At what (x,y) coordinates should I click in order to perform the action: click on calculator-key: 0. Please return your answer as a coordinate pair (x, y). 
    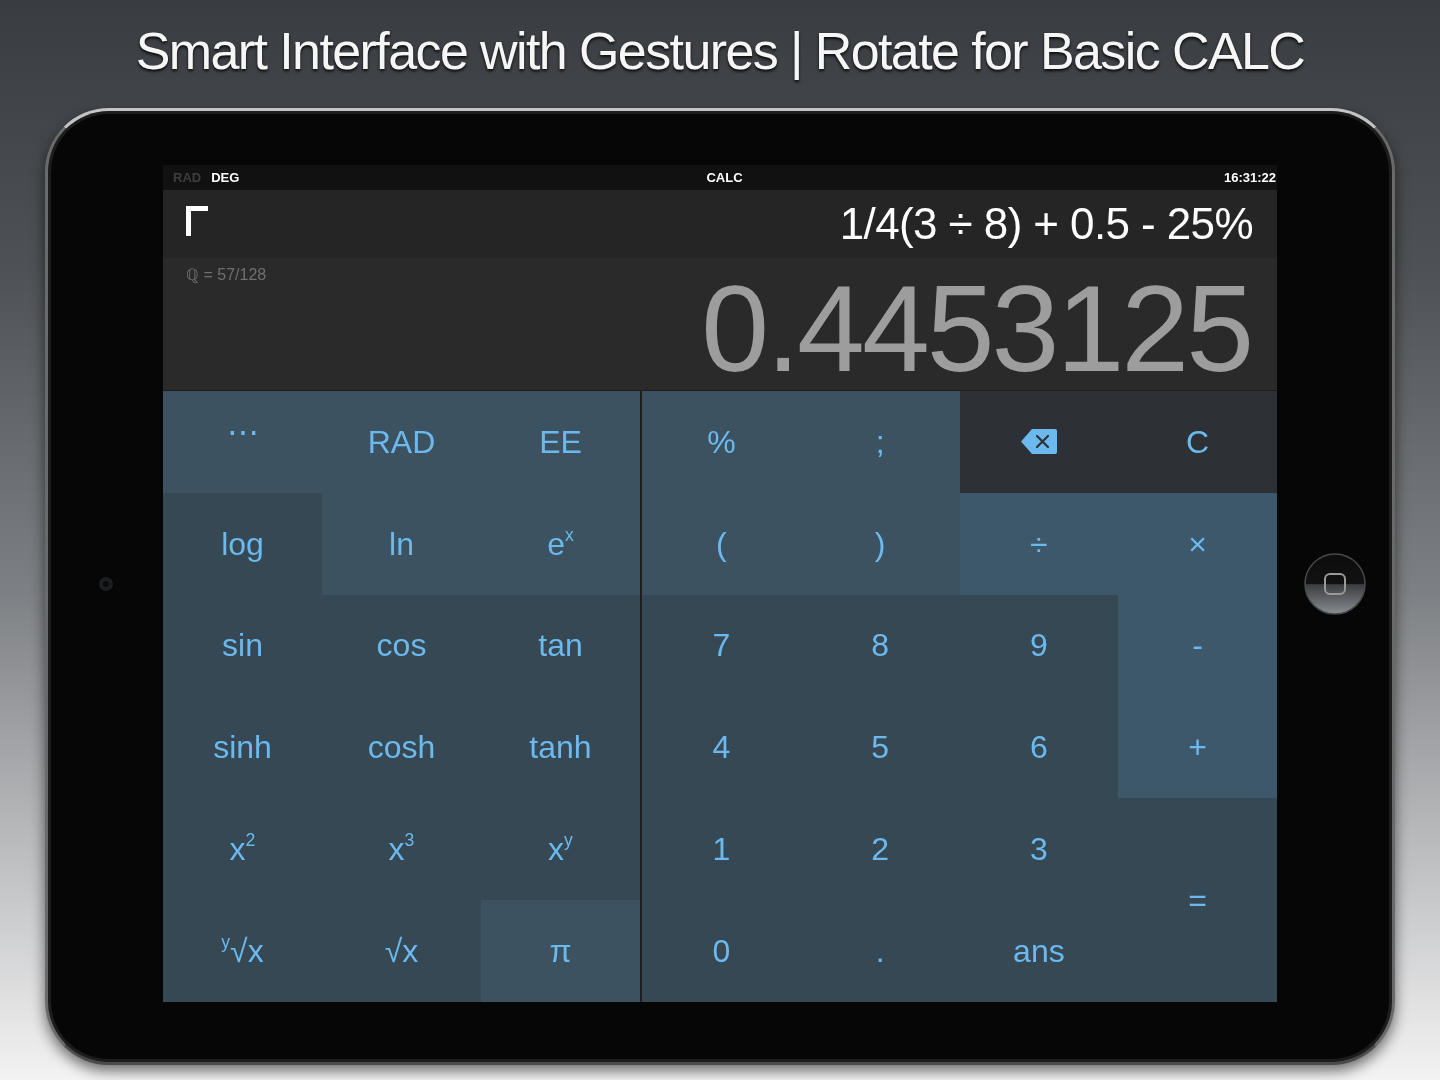
    Looking at the image, I should click on (721, 951).